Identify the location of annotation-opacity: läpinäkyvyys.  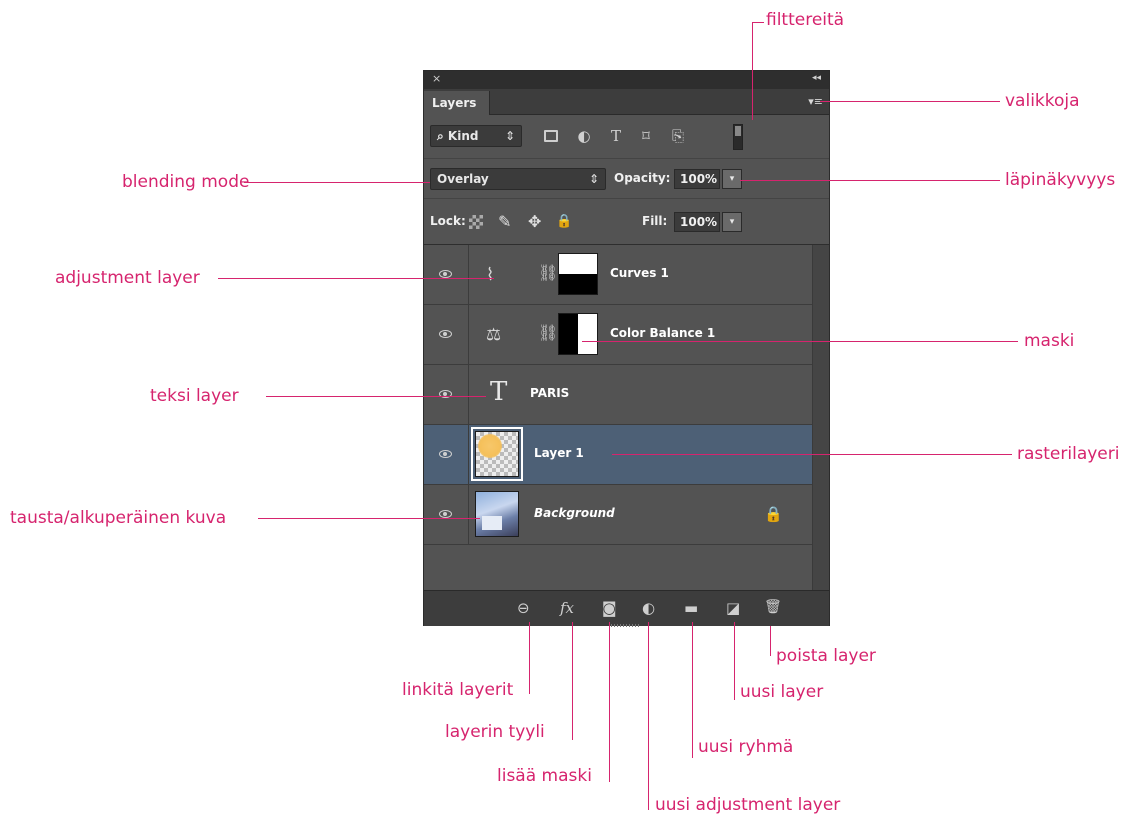
(1060, 180).